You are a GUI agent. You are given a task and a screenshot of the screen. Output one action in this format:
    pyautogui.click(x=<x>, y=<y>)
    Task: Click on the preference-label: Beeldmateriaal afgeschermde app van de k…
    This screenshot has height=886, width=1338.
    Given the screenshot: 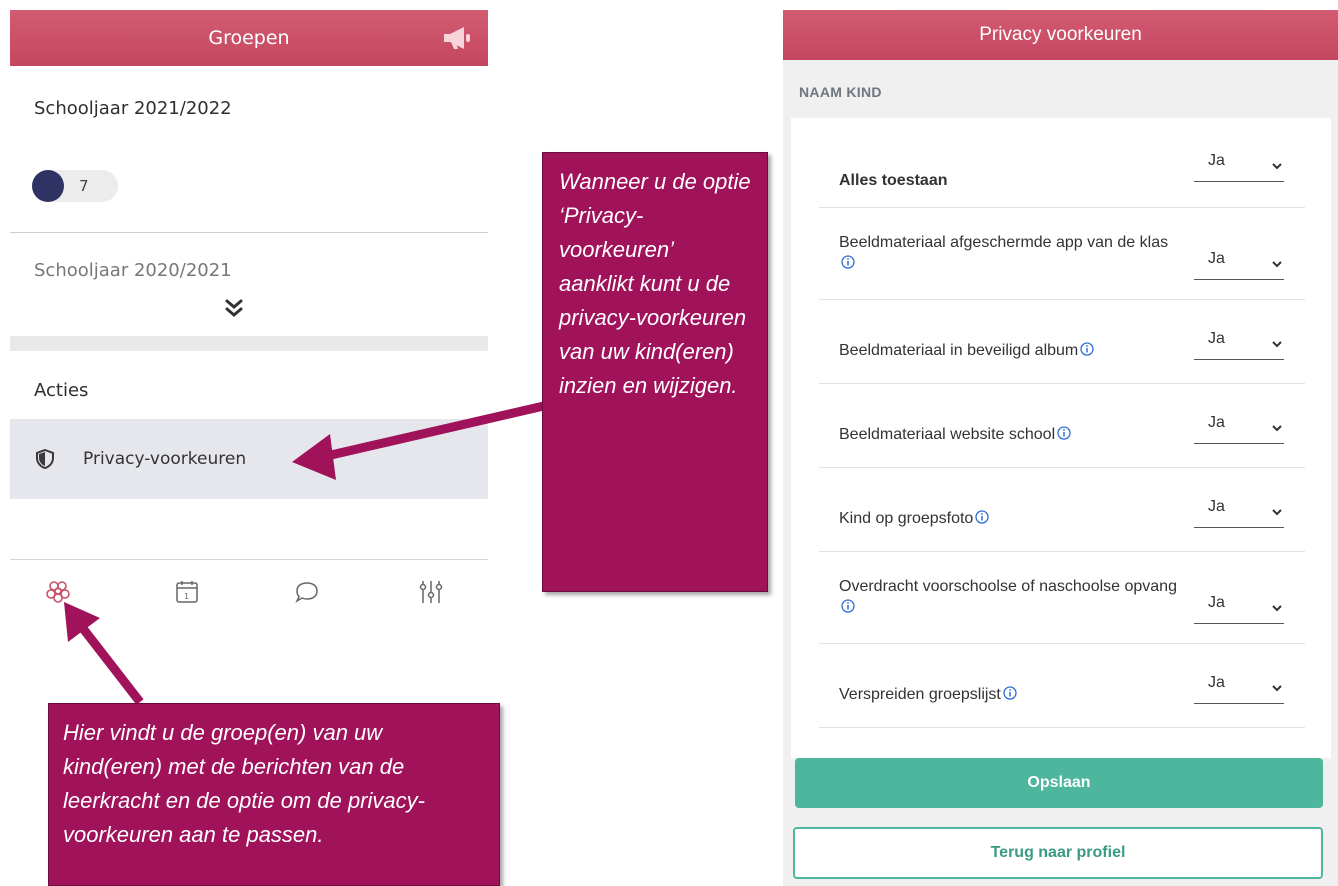 What is the action you would take?
    pyautogui.click(x=1009, y=253)
    